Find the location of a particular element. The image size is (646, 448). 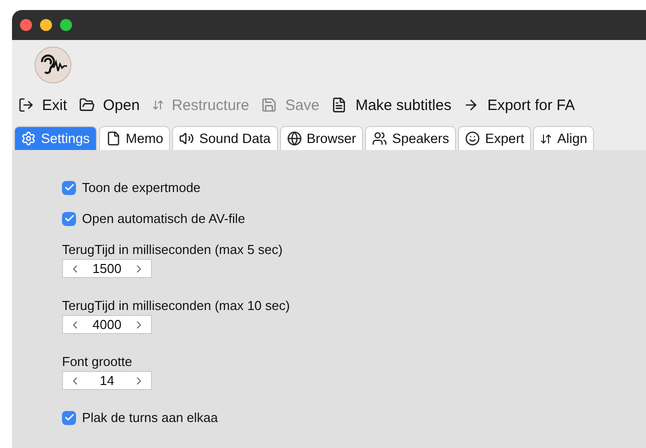

field-label: Font grootte is located at coordinates (97, 361).